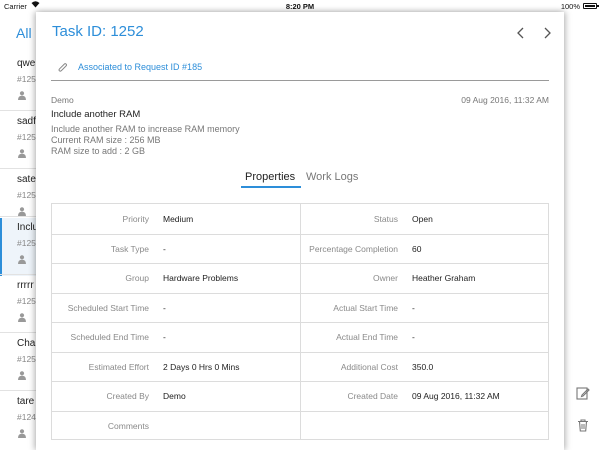  What do you see at coordinates (25, 285) in the screenshot?
I see `list-item-title: rrrrr` at bounding box center [25, 285].